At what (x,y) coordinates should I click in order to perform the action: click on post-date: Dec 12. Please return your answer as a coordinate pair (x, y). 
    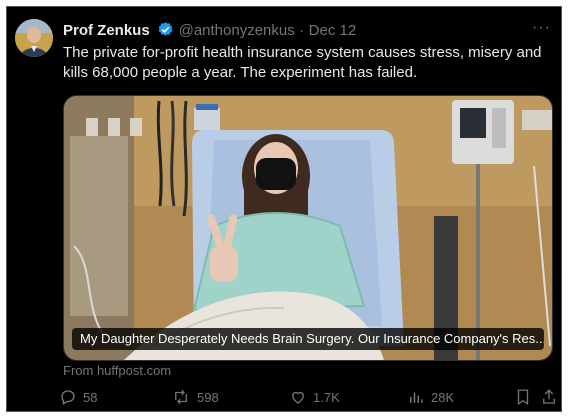
    Looking at the image, I should click on (333, 30).